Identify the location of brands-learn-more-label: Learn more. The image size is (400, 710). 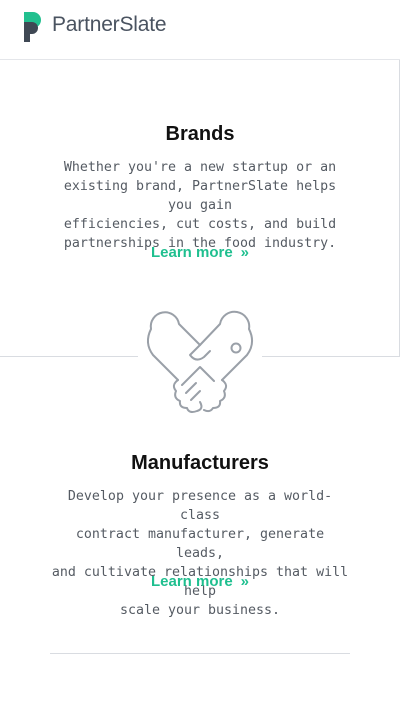
(191, 252).